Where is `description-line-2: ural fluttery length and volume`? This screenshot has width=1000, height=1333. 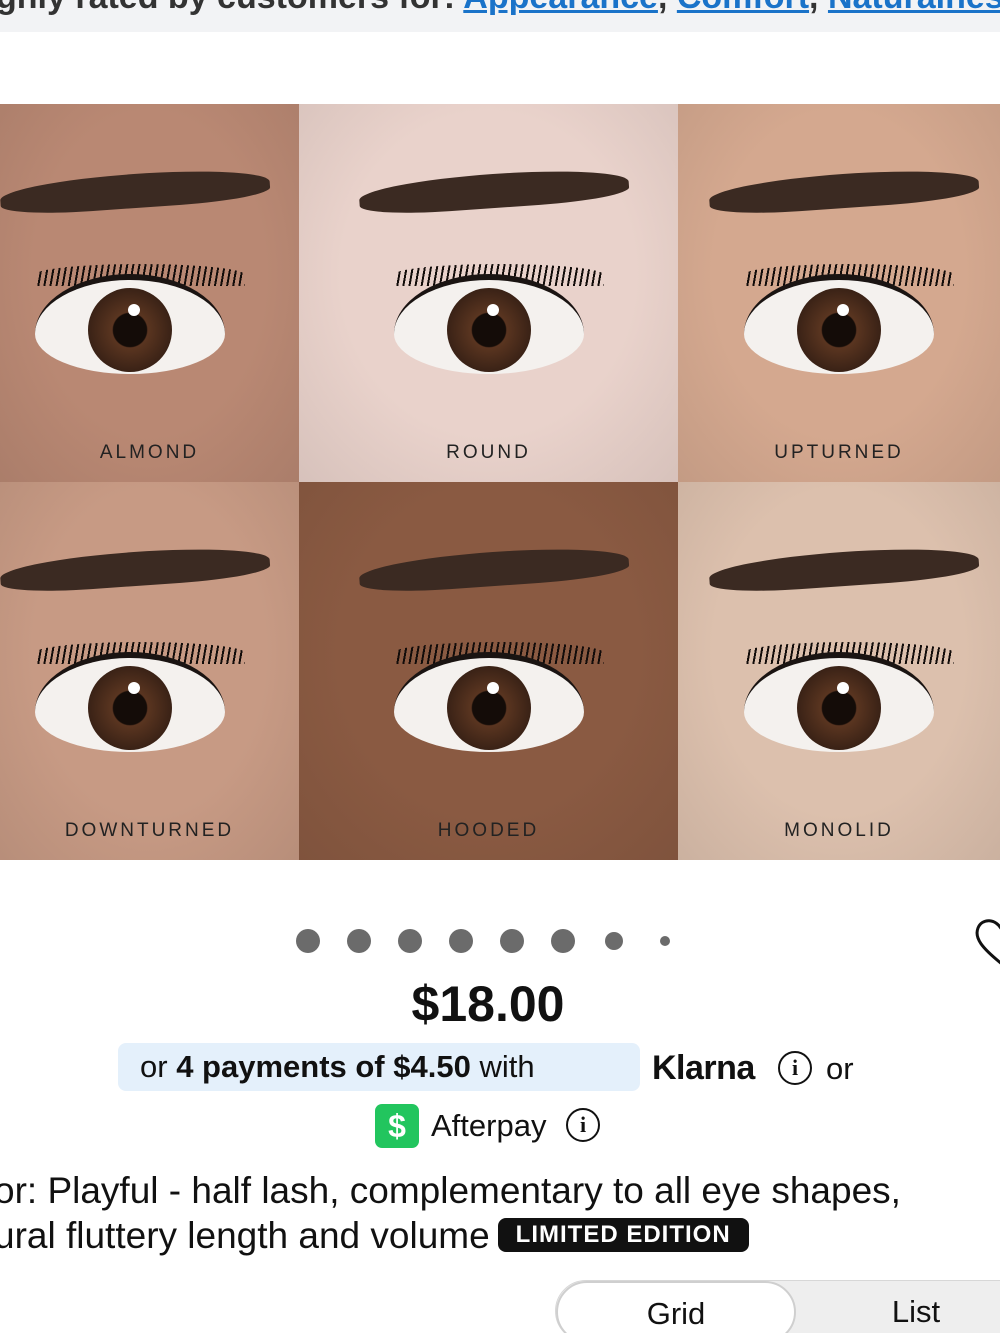
description-line-2: ural fluttery length and volume is located at coordinates (245, 1235).